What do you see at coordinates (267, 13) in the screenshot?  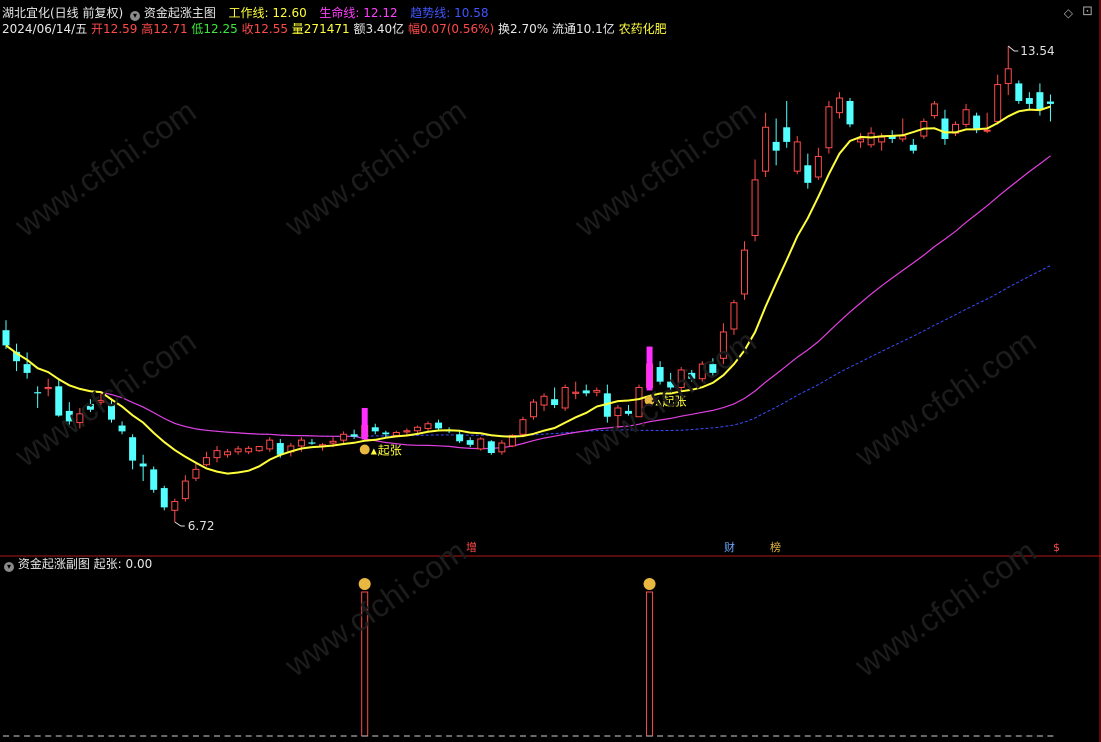 I see `work-line-value: 工作线: 12.60` at bounding box center [267, 13].